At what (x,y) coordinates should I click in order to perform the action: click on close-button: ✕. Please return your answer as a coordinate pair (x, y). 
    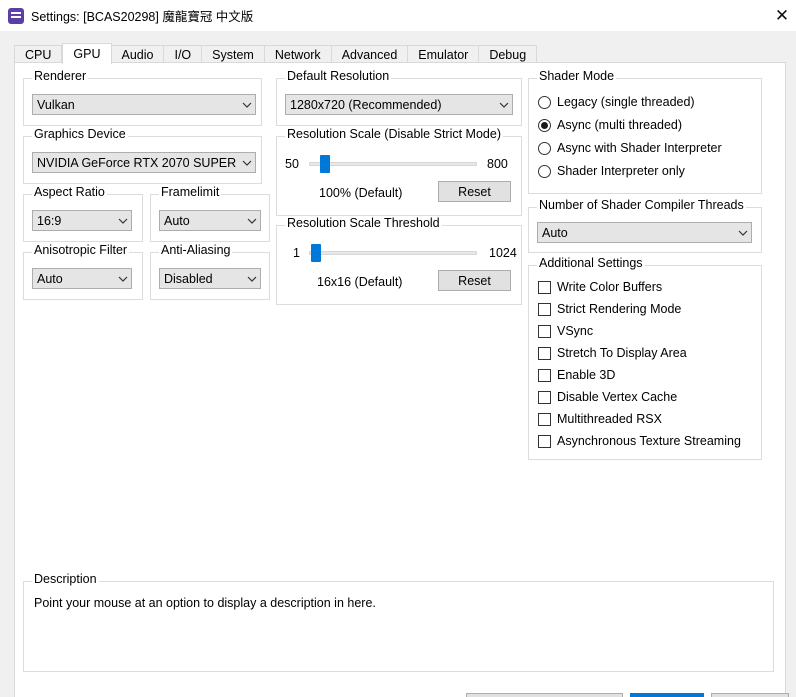
    Looking at the image, I should click on (782, 15).